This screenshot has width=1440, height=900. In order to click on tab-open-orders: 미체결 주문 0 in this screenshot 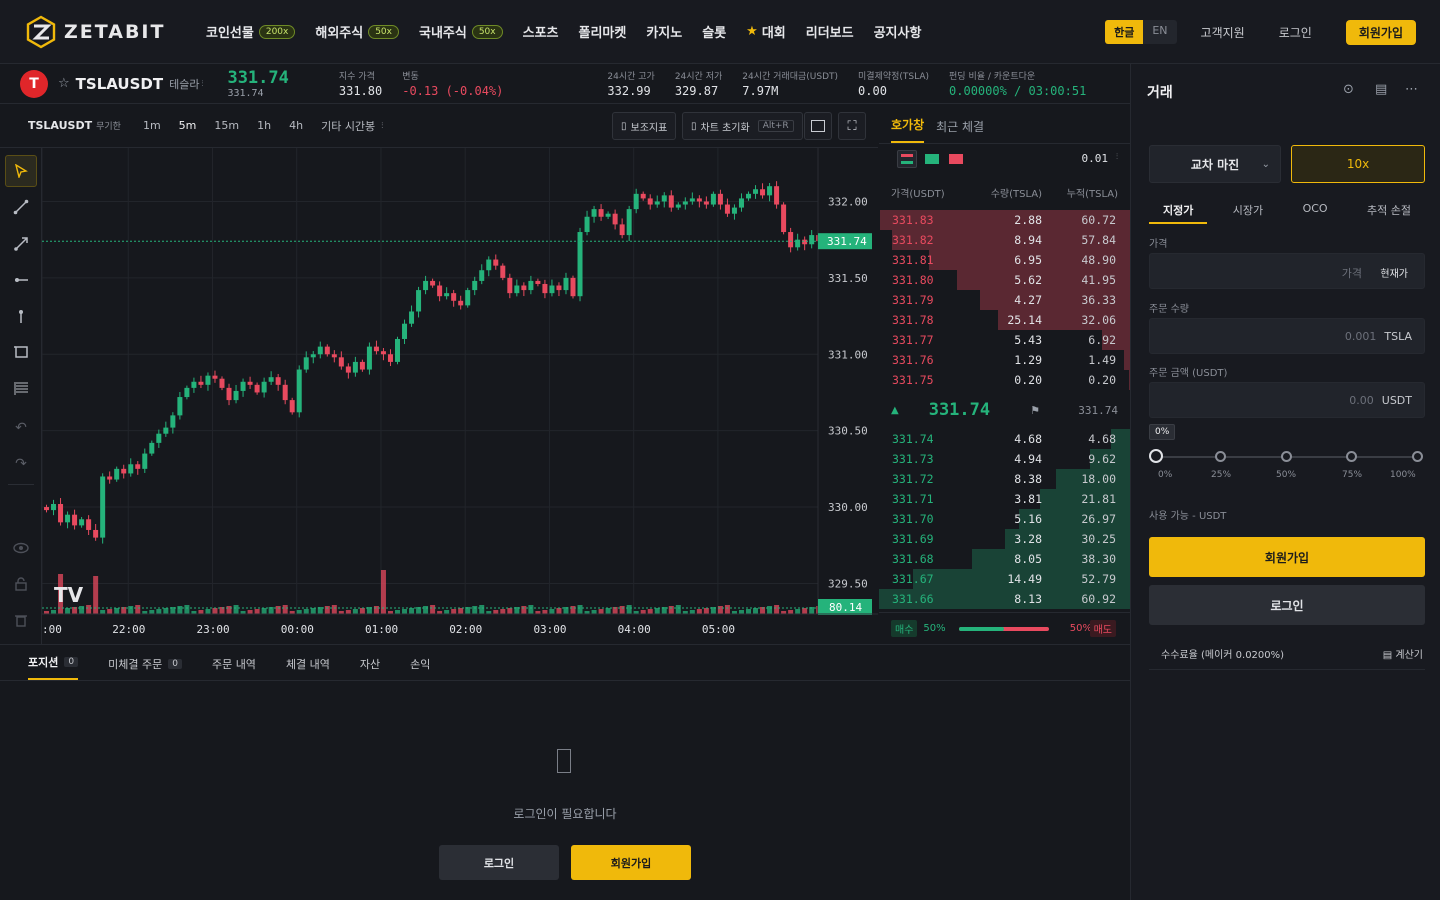, I will do `click(145, 668)`.